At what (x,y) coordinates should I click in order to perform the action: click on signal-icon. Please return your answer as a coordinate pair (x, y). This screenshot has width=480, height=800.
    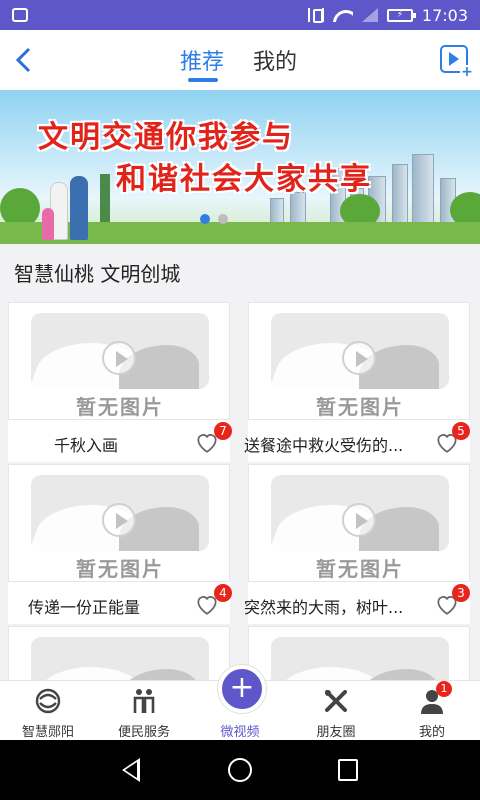
    Looking at the image, I should click on (369, 15).